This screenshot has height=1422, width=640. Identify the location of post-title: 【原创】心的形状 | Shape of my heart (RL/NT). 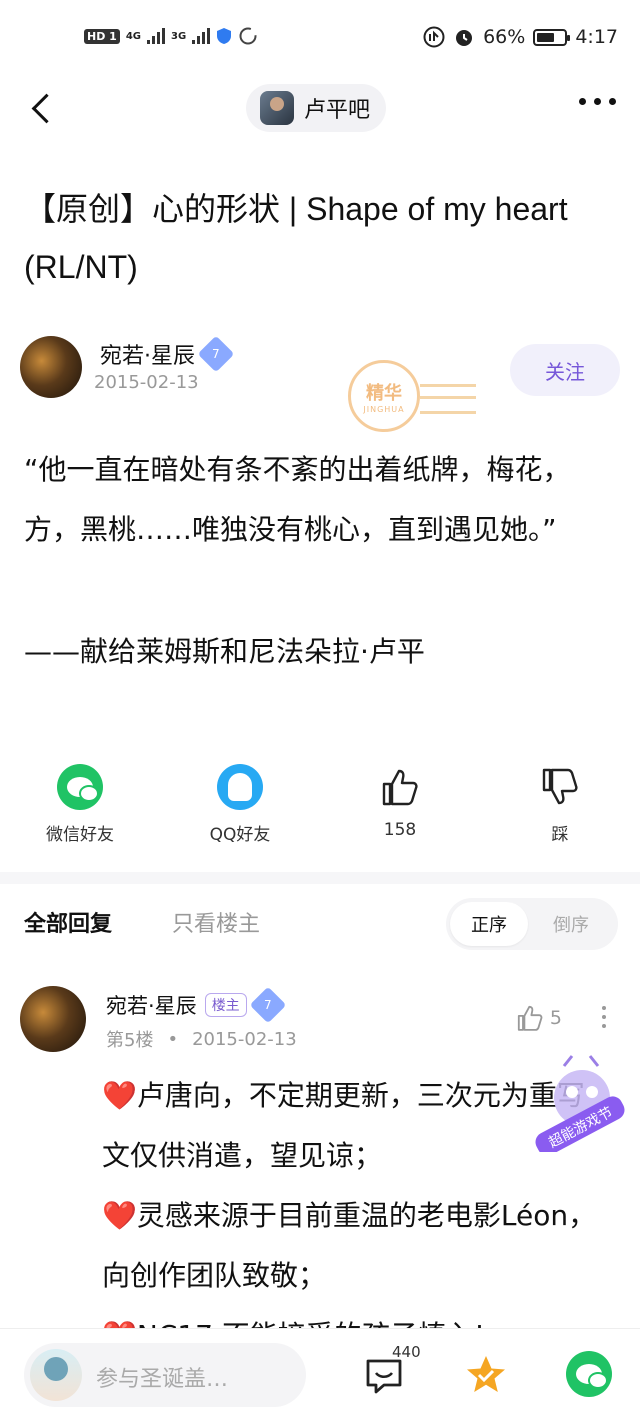
(296, 238).